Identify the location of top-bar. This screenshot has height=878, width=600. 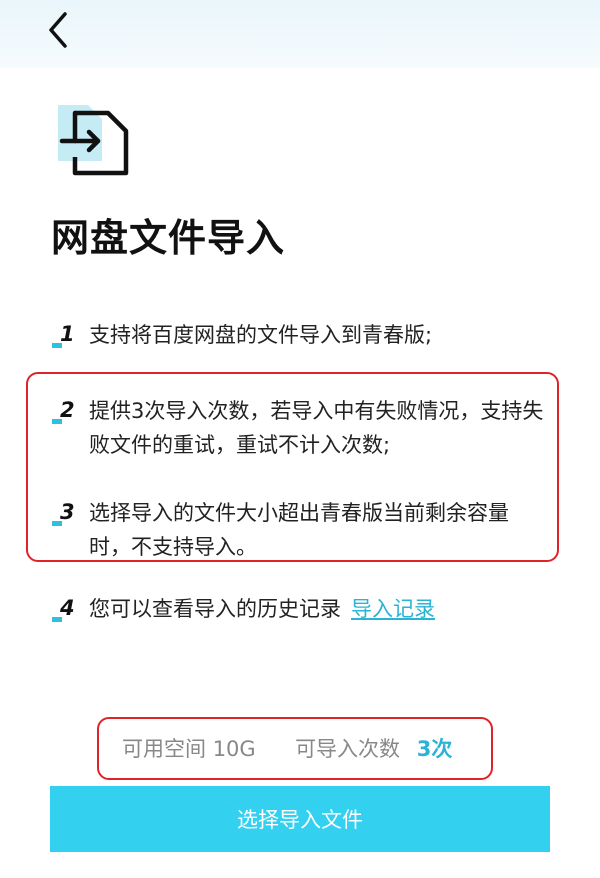
(300, 34).